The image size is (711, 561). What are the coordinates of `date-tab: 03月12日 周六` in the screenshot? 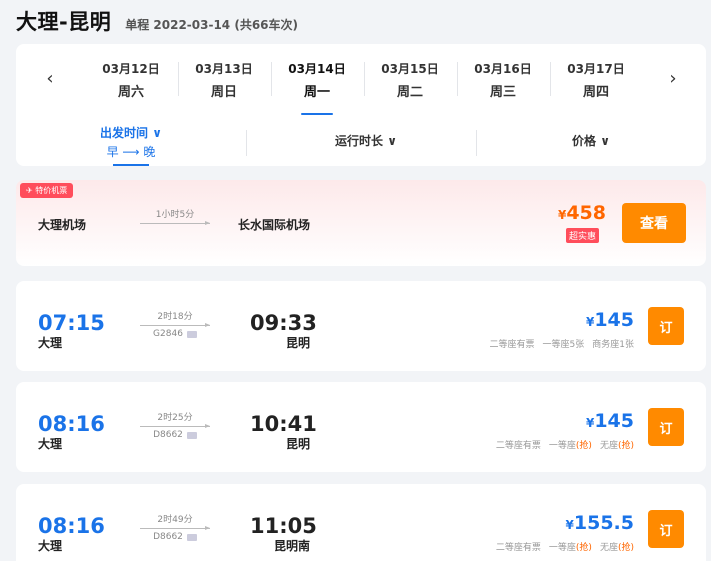 It's located at (131, 80).